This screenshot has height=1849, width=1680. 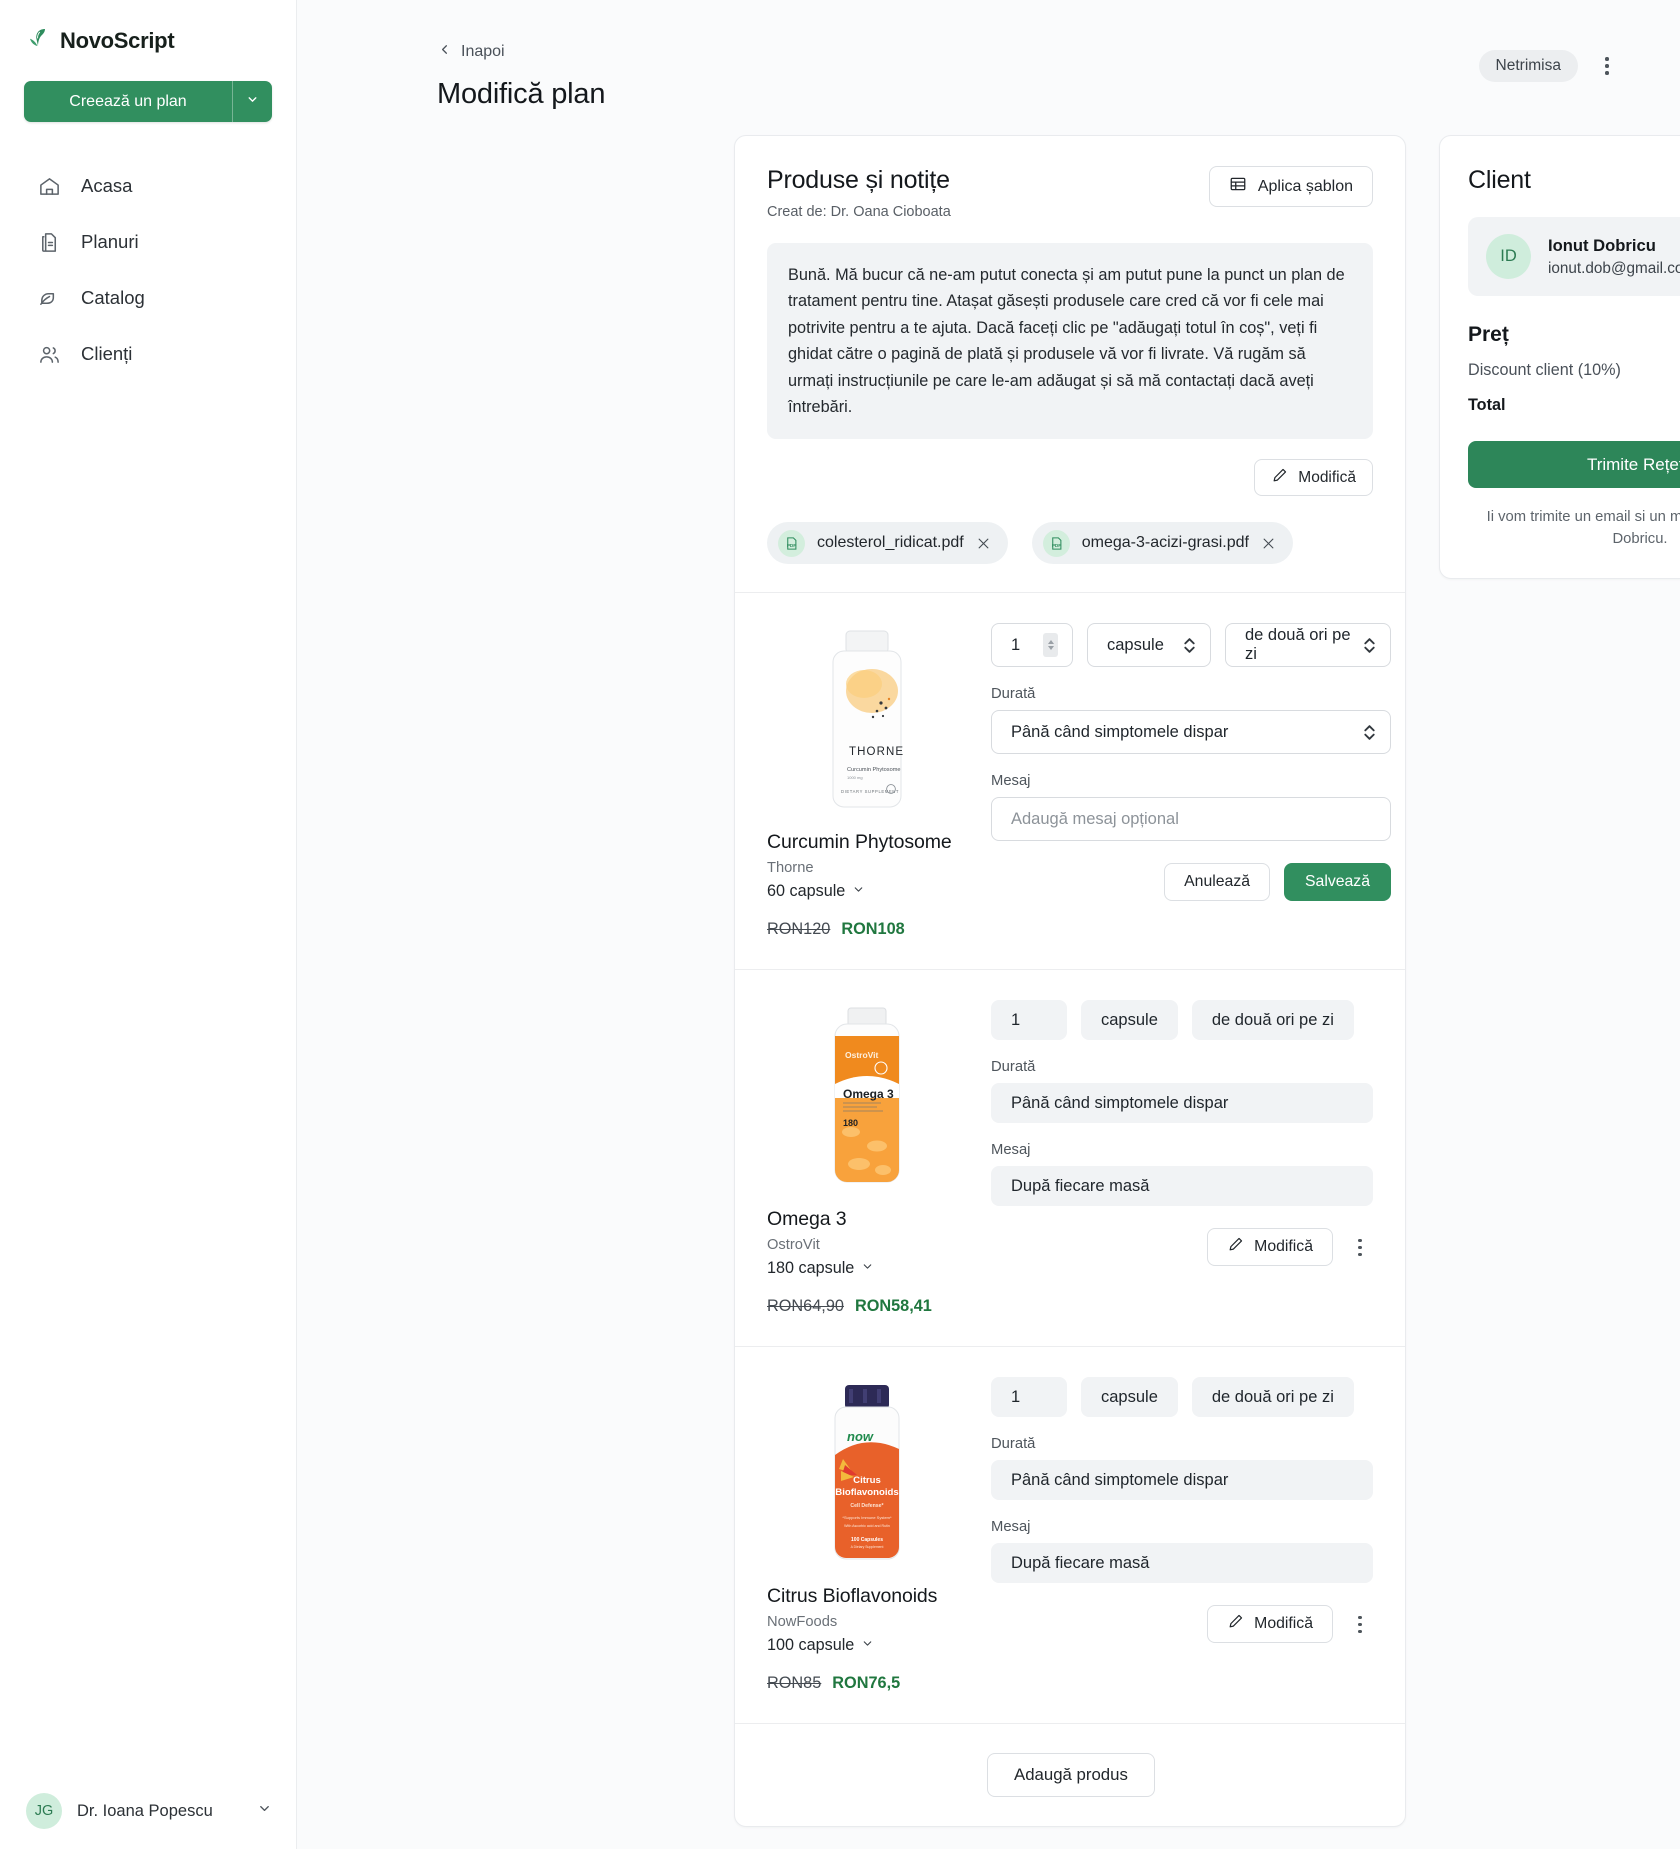 I want to click on attachment-chip: PDF colesterol_ridicat.pdf, so click(x=887, y=543).